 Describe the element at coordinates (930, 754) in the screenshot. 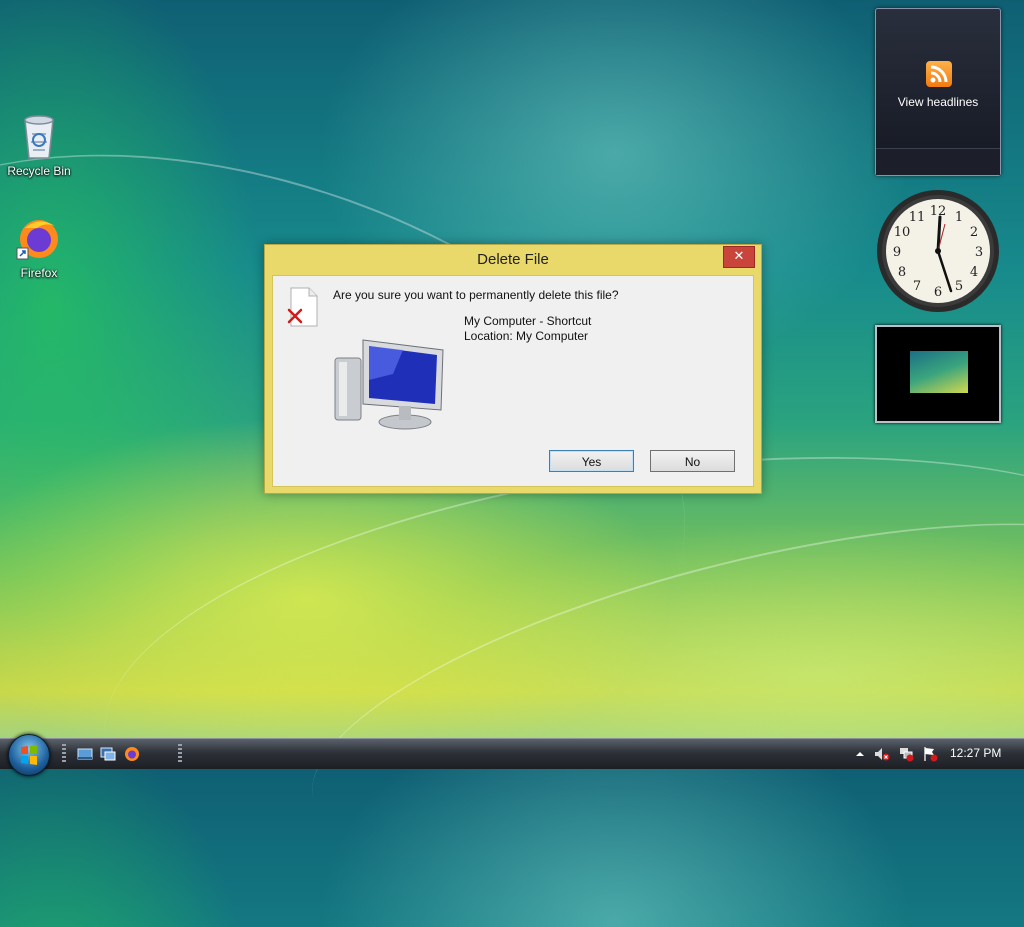

I see `action-center-icon` at that location.